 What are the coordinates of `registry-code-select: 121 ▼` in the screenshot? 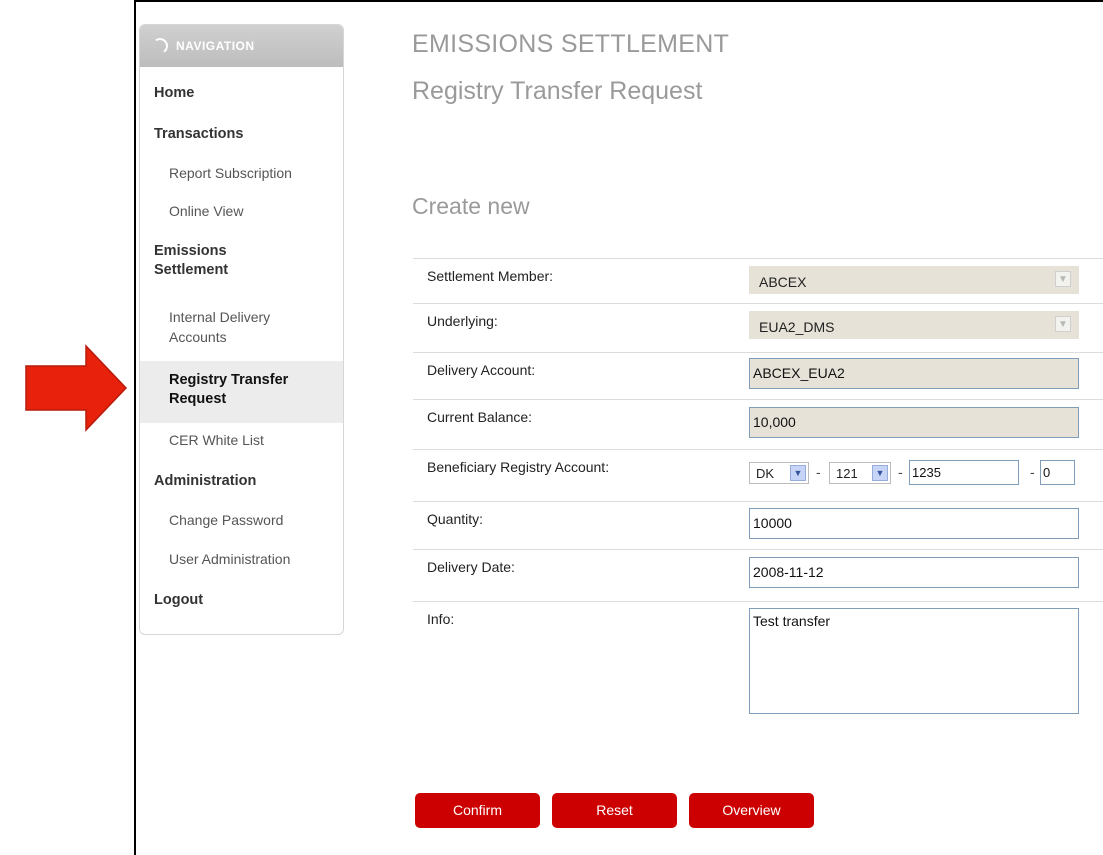 It's located at (860, 473).